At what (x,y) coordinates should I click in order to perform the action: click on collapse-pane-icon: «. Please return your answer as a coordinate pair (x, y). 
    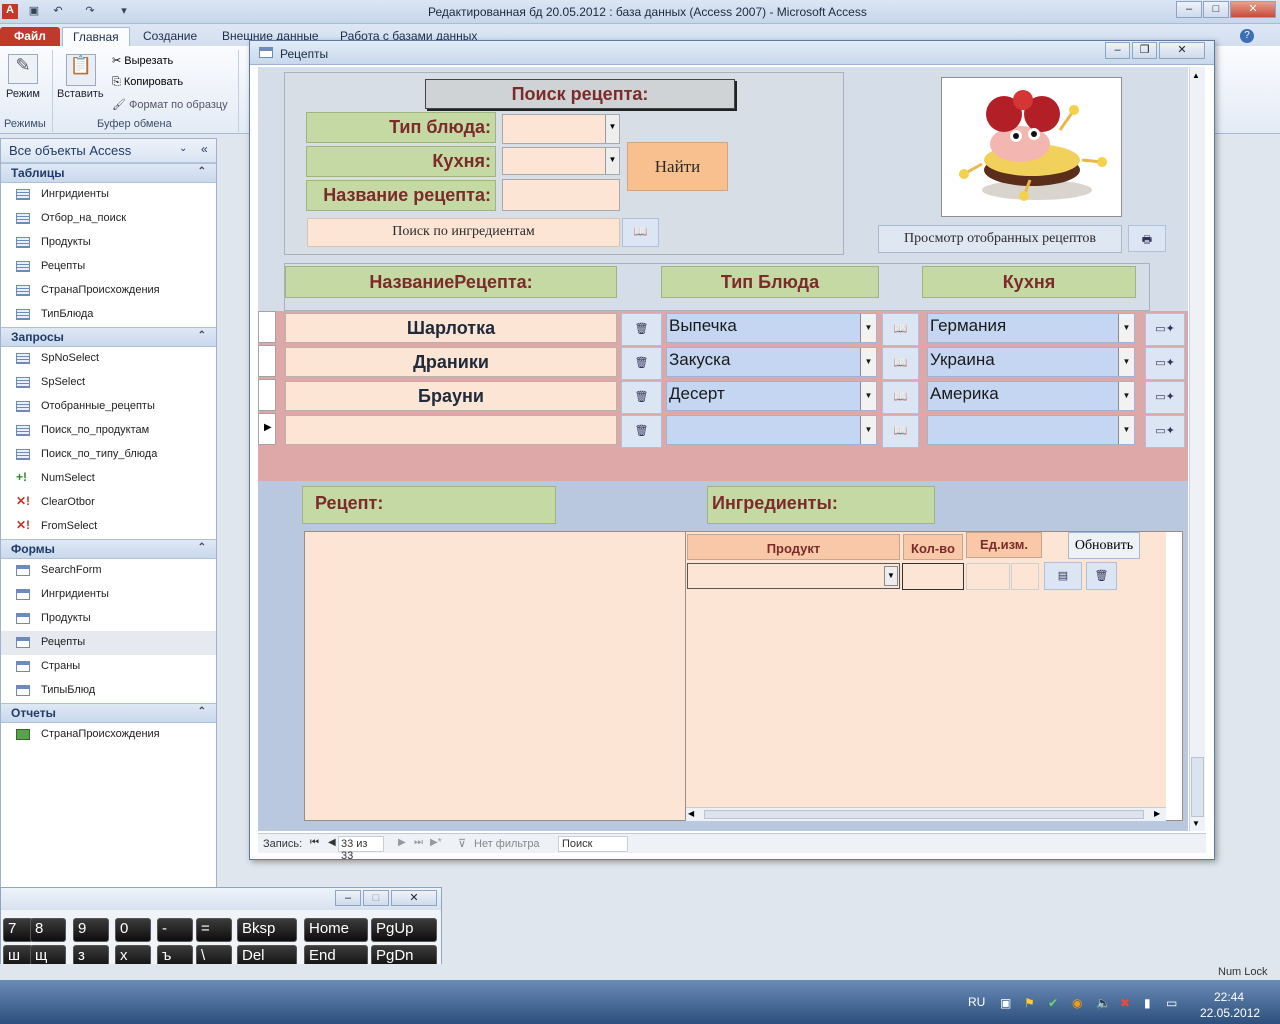
    Looking at the image, I should click on (204, 149).